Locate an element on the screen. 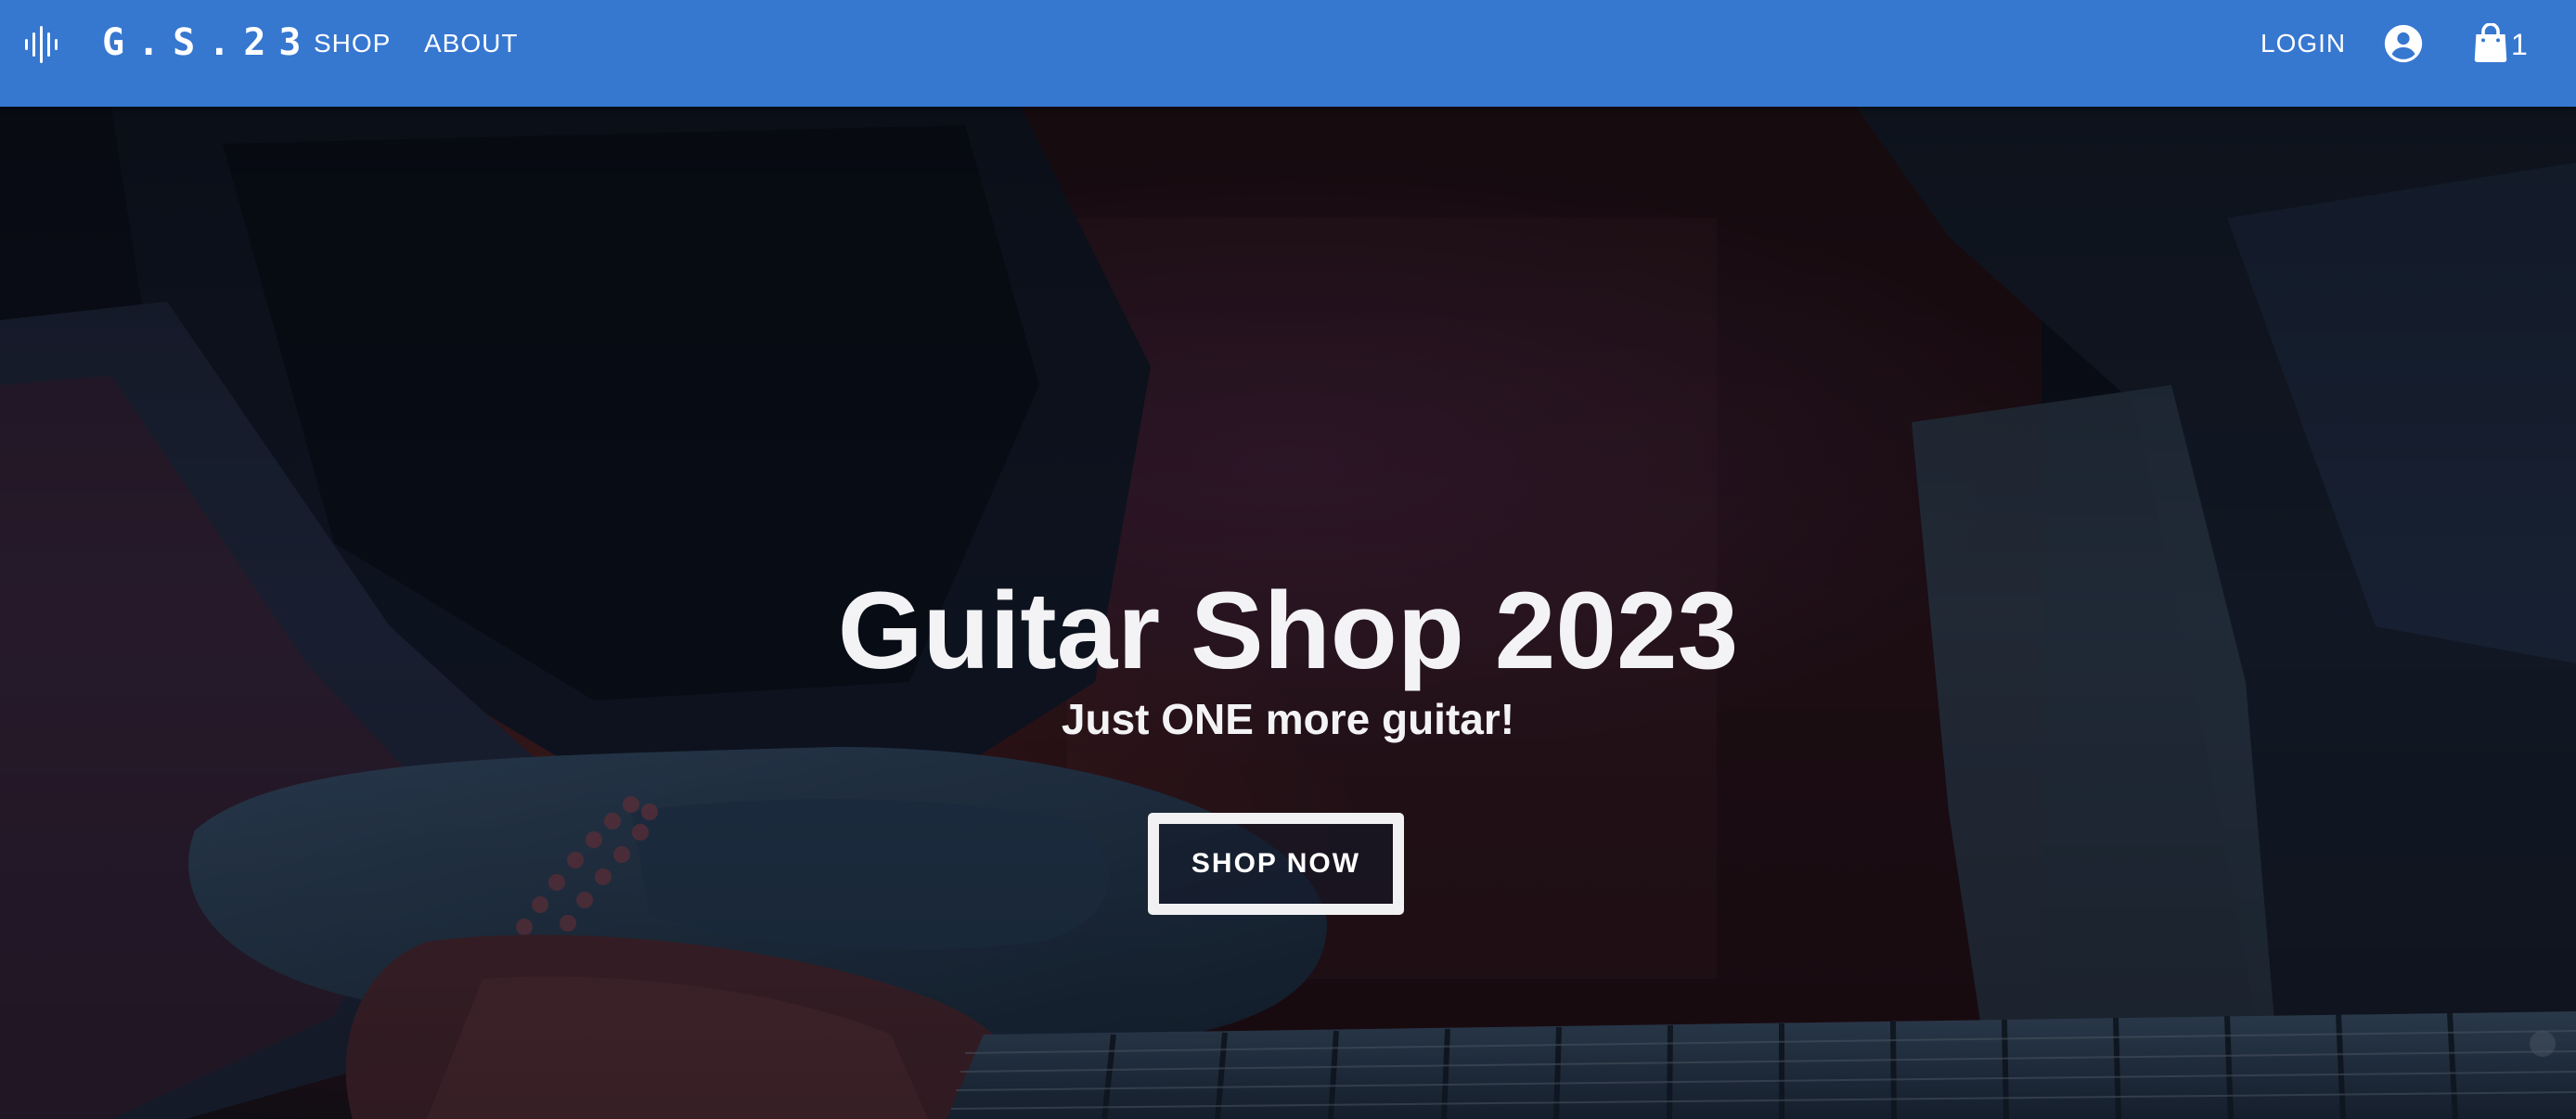 The height and width of the screenshot is (1119, 2576). nav-shop-link: SHOP is located at coordinates (352, 44).